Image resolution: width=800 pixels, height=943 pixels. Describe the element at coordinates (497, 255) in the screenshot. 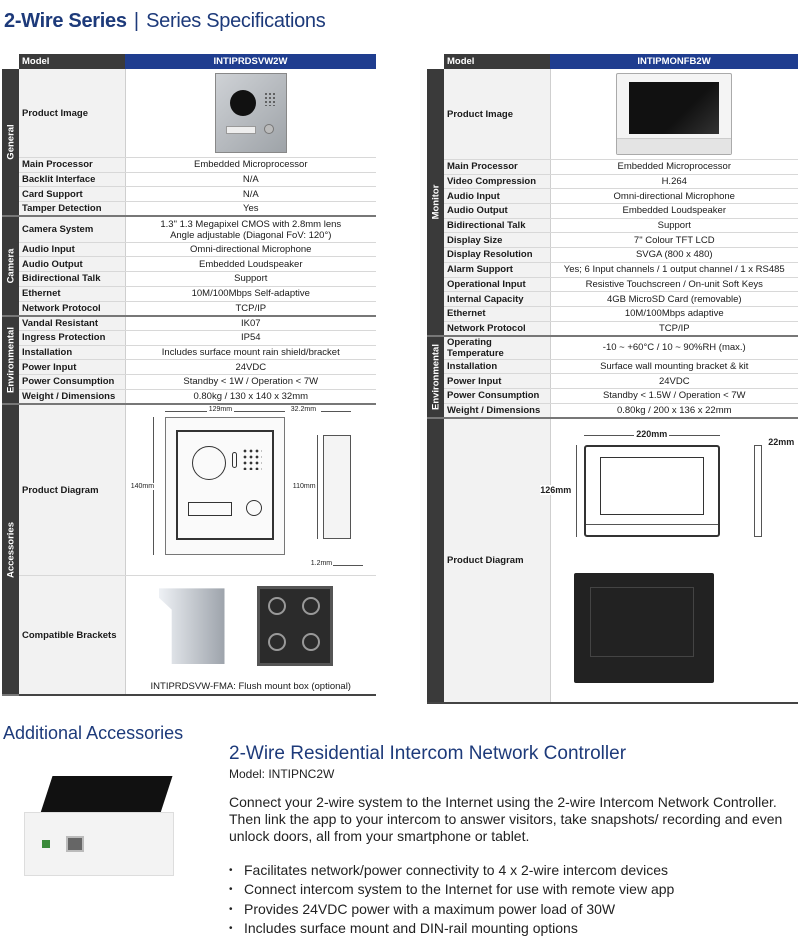

I see `spec-label: Display Resolution` at that location.